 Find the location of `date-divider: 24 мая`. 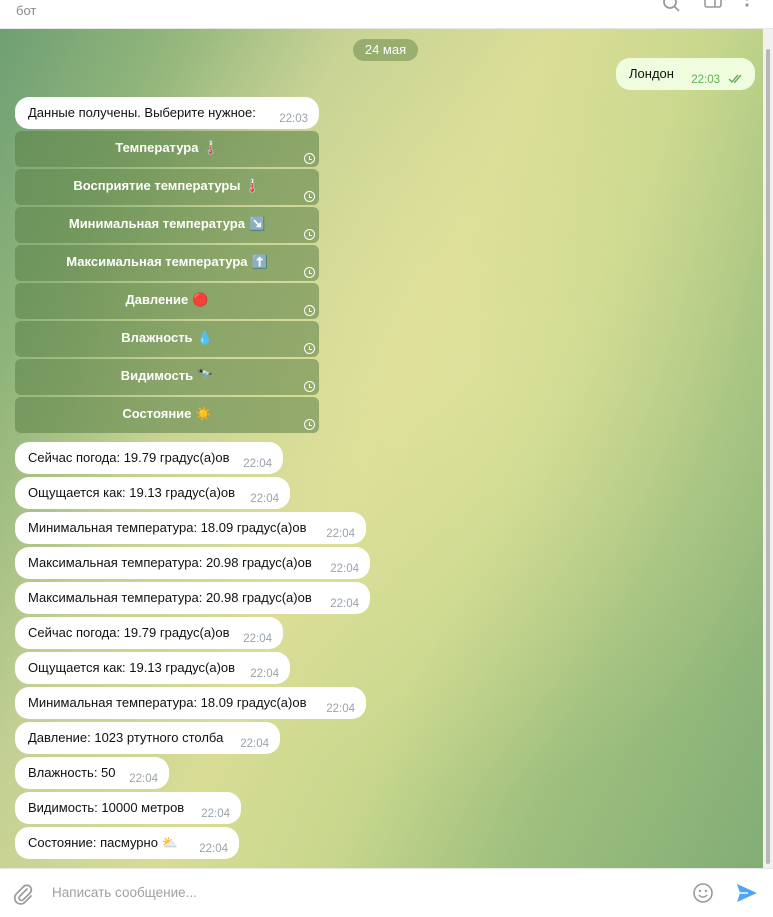

date-divider: 24 мая is located at coordinates (385, 50).